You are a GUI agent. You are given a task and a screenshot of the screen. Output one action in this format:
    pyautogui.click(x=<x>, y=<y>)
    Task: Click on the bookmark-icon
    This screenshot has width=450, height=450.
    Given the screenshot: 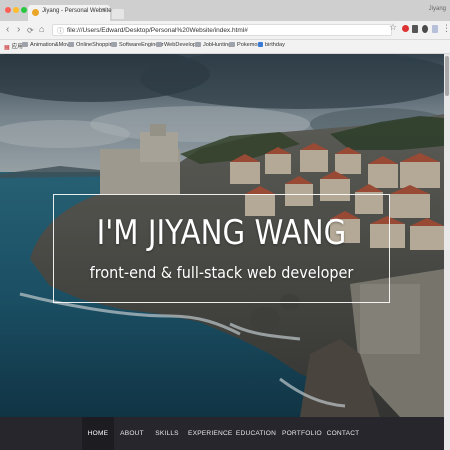 What is the action you would take?
    pyautogui.click(x=260, y=44)
    